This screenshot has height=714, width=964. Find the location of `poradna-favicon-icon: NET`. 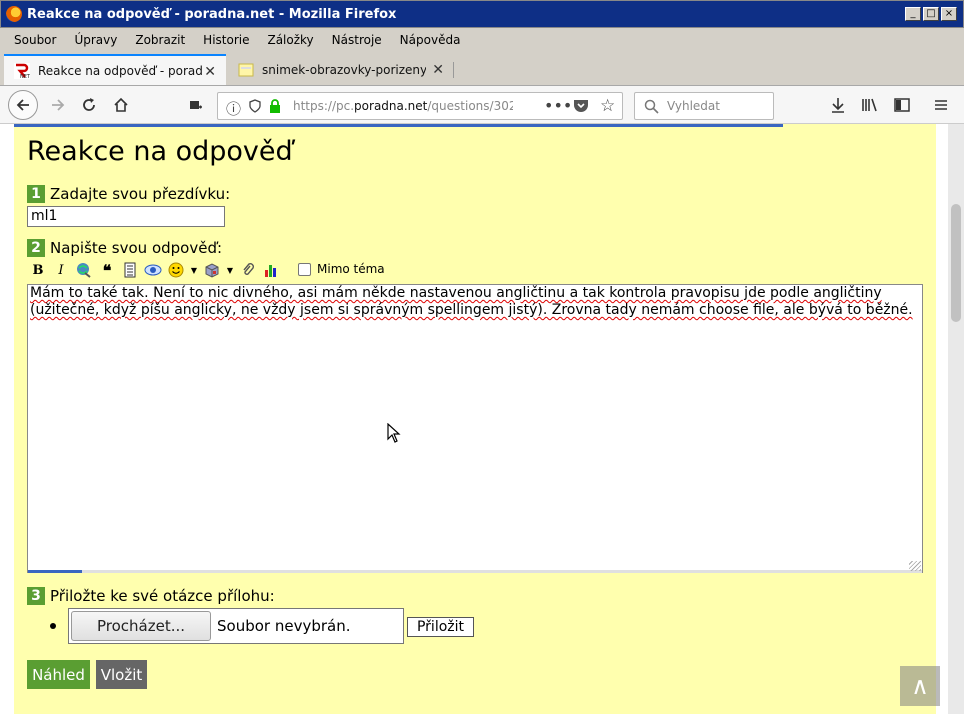

poradna-favicon-icon: NET is located at coordinates (22, 70).